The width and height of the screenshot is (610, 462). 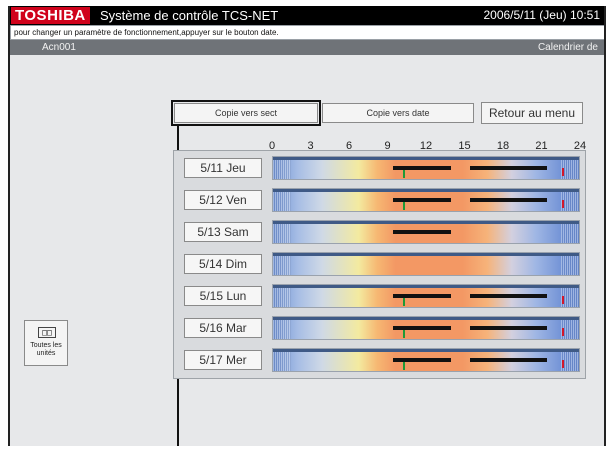 What do you see at coordinates (223, 296) in the screenshot?
I see `day-button: 5/15 Lun` at bounding box center [223, 296].